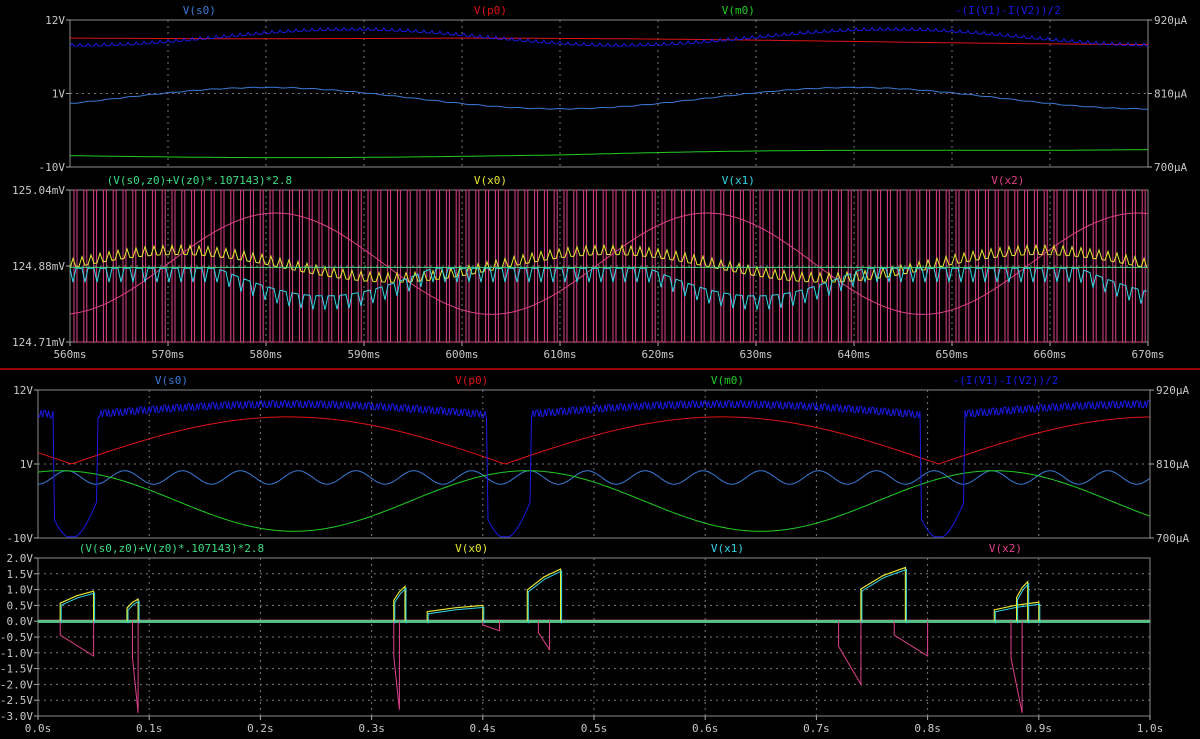 The width and height of the screenshot is (1200, 739). What do you see at coordinates (16, 684) in the screenshot?
I see `y-tick-label: -2.0V` at bounding box center [16, 684].